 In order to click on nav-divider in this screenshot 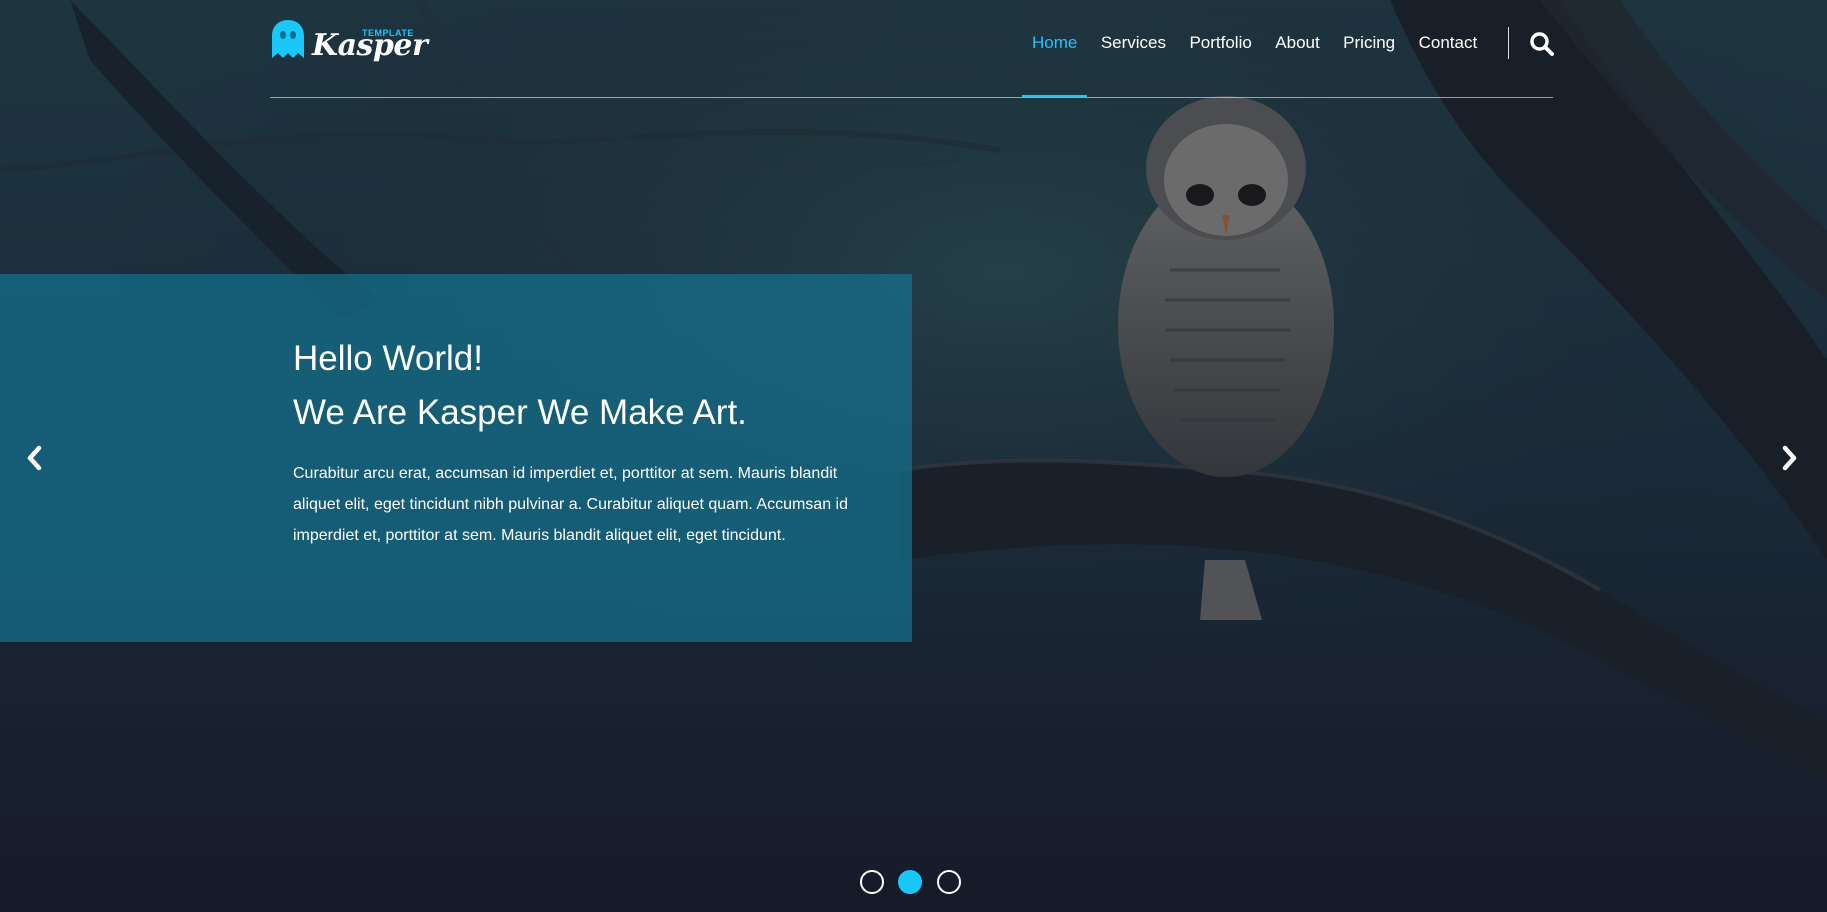, I will do `click(1508, 43)`.